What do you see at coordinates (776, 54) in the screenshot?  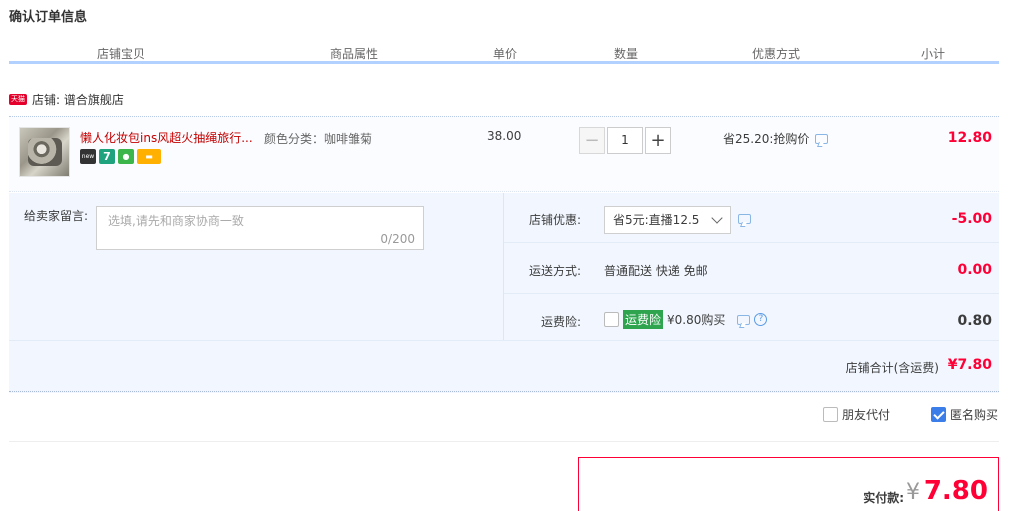 I see `col-discount: 优惠方式` at bounding box center [776, 54].